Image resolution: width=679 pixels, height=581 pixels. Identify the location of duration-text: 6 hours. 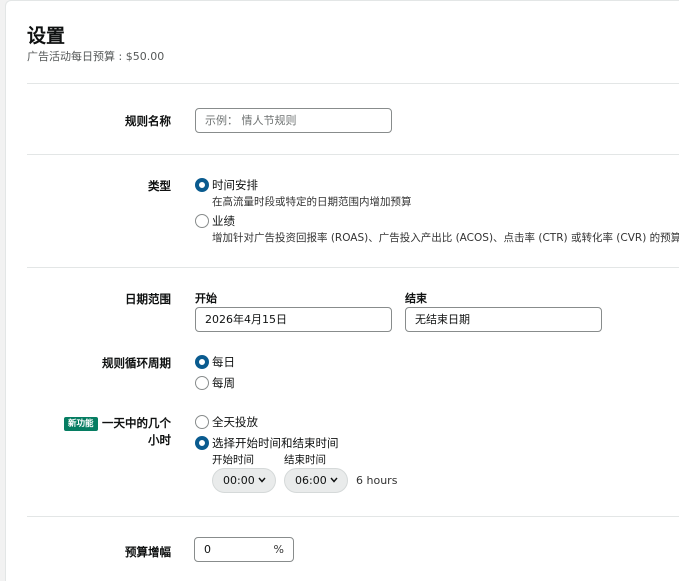
(377, 480).